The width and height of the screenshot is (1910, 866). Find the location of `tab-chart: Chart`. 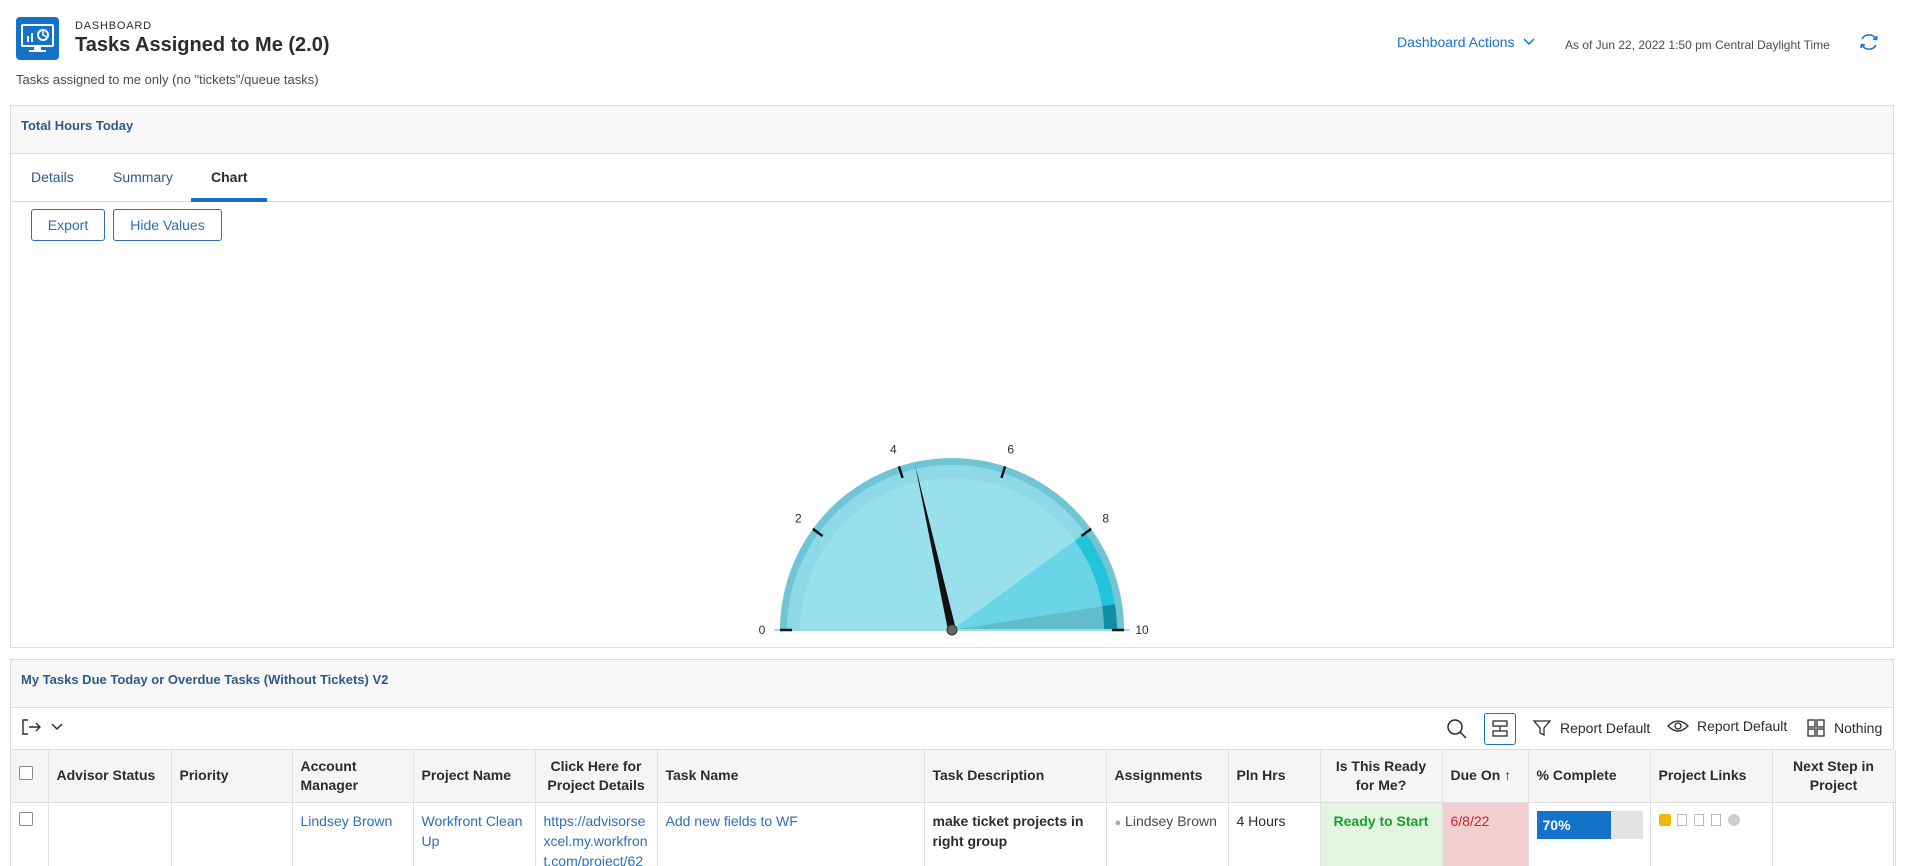

tab-chart: Chart is located at coordinates (229, 177).